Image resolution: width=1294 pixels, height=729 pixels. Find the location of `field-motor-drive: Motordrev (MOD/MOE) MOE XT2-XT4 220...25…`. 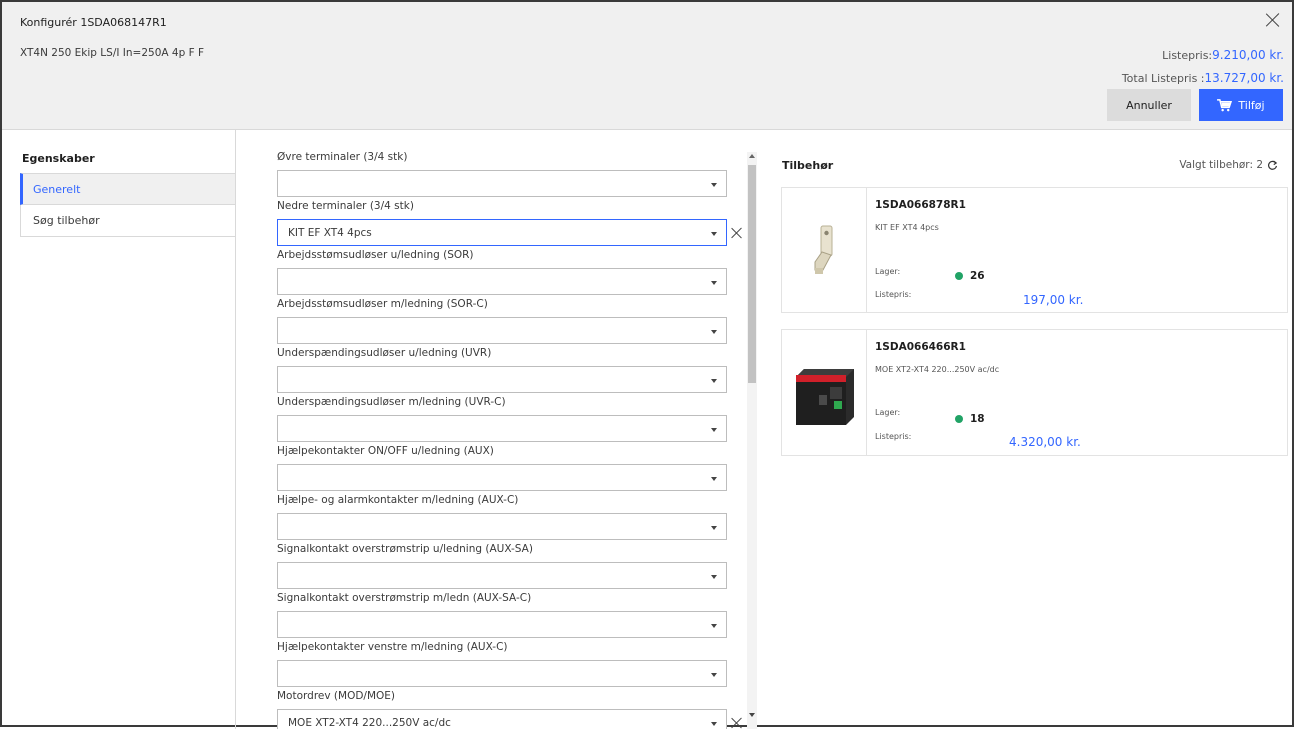

field-motor-drive: Motordrev (MOD/MOE) MOE XT2-XT4 220...25… is located at coordinates (512, 709).